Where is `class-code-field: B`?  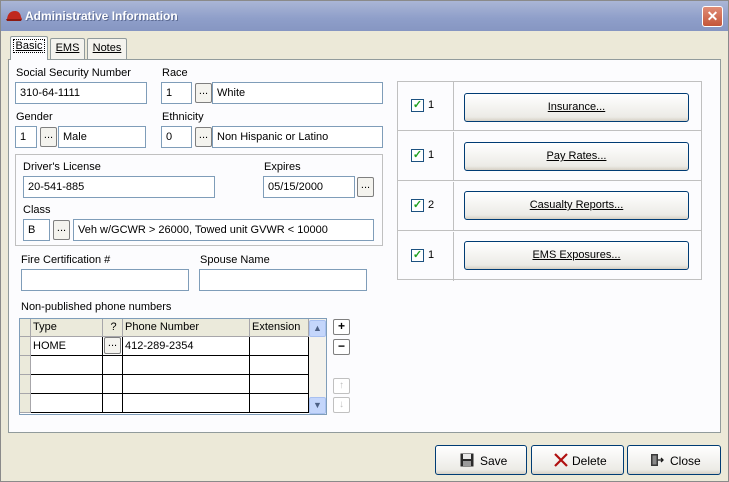
class-code-field: B is located at coordinates (36, 230).